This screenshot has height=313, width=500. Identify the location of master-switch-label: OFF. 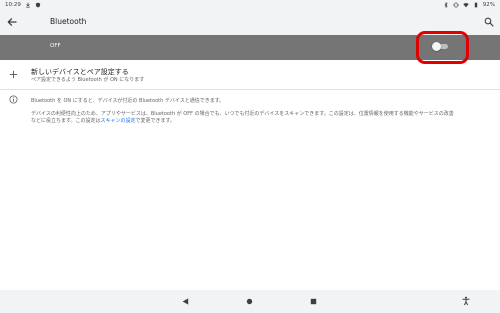
(55, 46).